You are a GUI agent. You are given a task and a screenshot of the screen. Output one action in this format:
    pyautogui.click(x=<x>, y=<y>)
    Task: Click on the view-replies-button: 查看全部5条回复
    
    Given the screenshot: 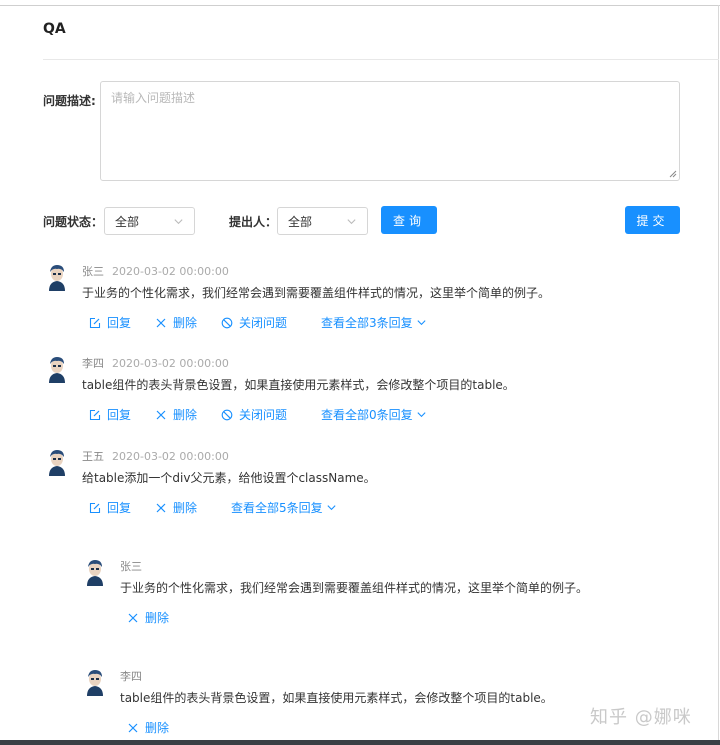 What is the action you would take?
    pyautogui.click(x=284, y=507)
    